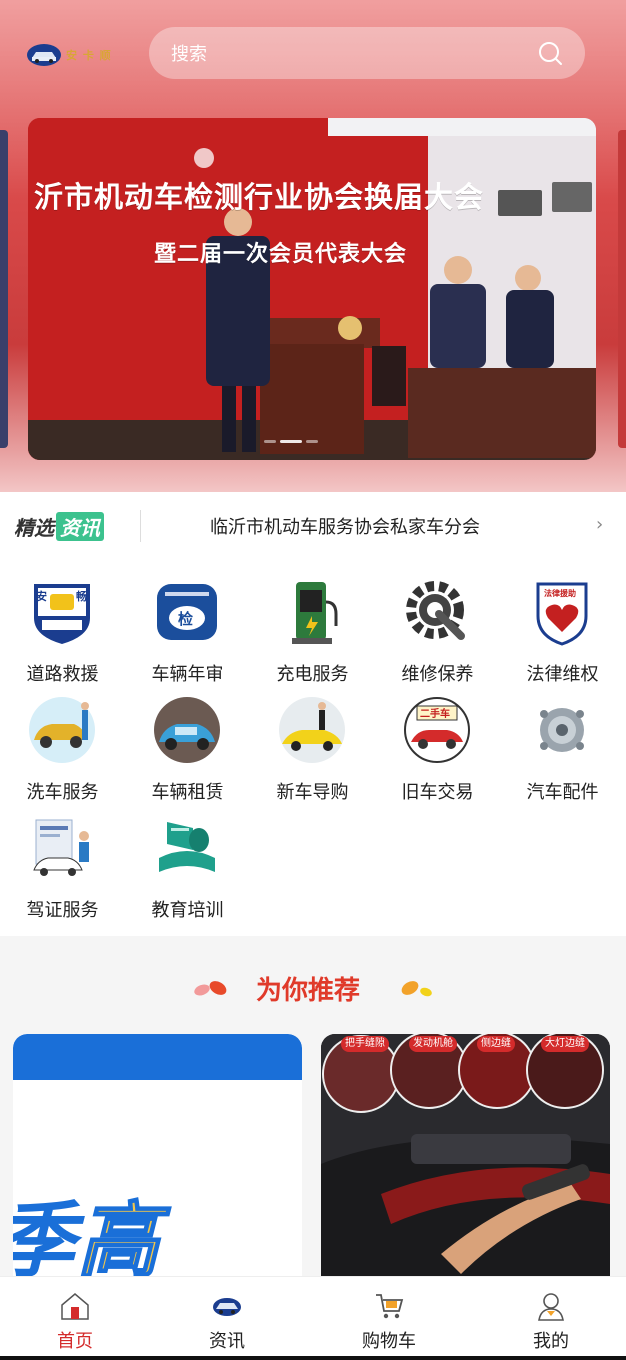 This screenshot has width=626, height=1360. I want to click on logo-car-icon, so click(44, 55).